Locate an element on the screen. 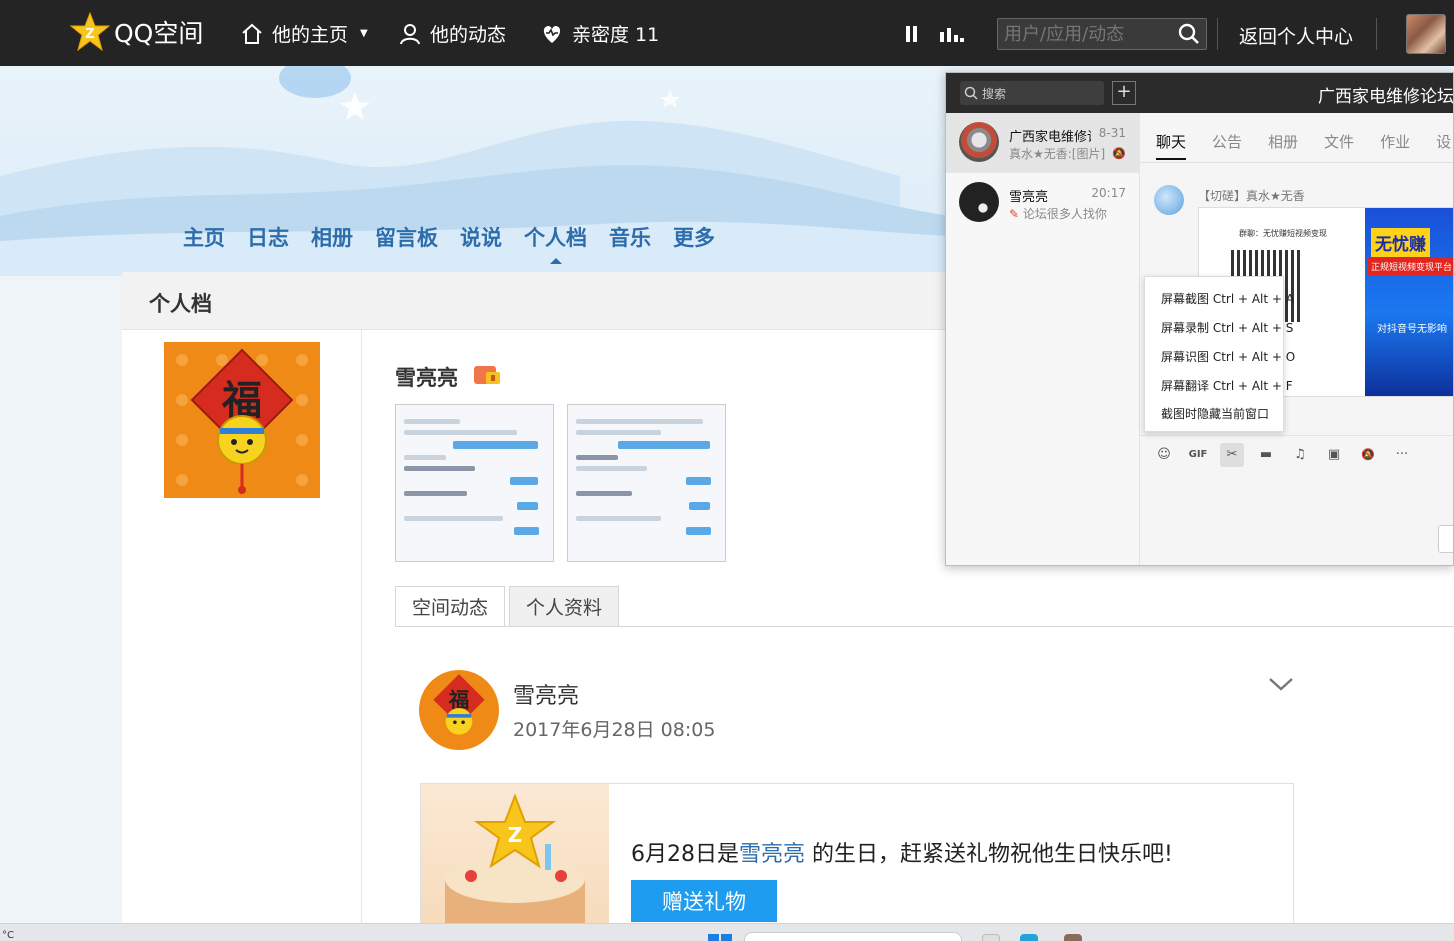  menu-item-screen-translate: 屏幕翻译 Ctrl + Alt + F is located at coordinates (1227, 385).